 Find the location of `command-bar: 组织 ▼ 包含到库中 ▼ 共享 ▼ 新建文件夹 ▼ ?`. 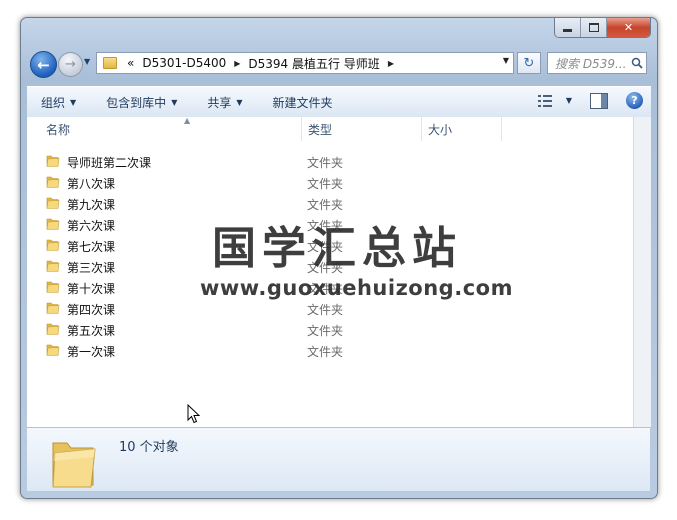

command-bar: 组织 ▼ 包含到库中 ▼ 共享 ▼ 新建文件夹 ▼ ? is located at coordinates (339, 102).